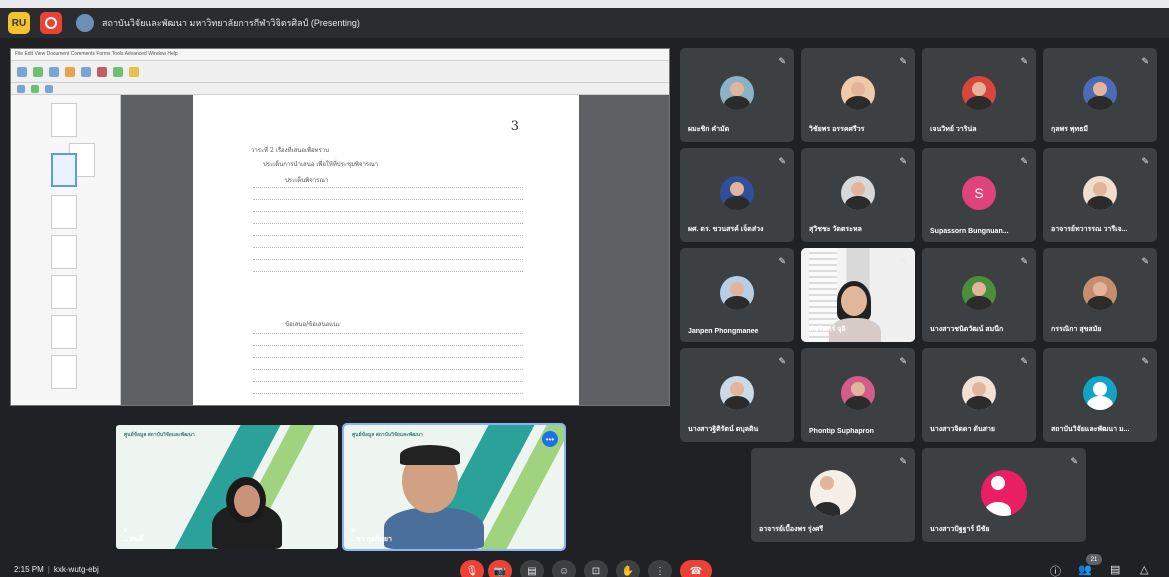  Describe the element at coordinates (1115, 569) in the screenshot. I see `chat-icon: ▤` at that location.